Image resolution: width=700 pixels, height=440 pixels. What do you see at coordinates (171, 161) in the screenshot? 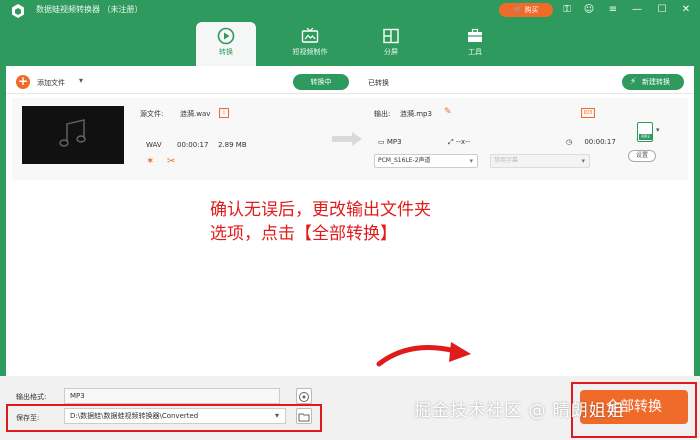
I see `scissors-icon: ✂` at bounding box center [171, 161].